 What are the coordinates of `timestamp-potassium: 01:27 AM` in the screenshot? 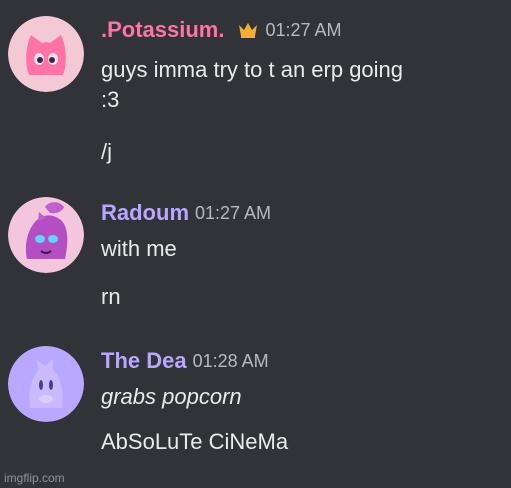 It's located at (303, 30).